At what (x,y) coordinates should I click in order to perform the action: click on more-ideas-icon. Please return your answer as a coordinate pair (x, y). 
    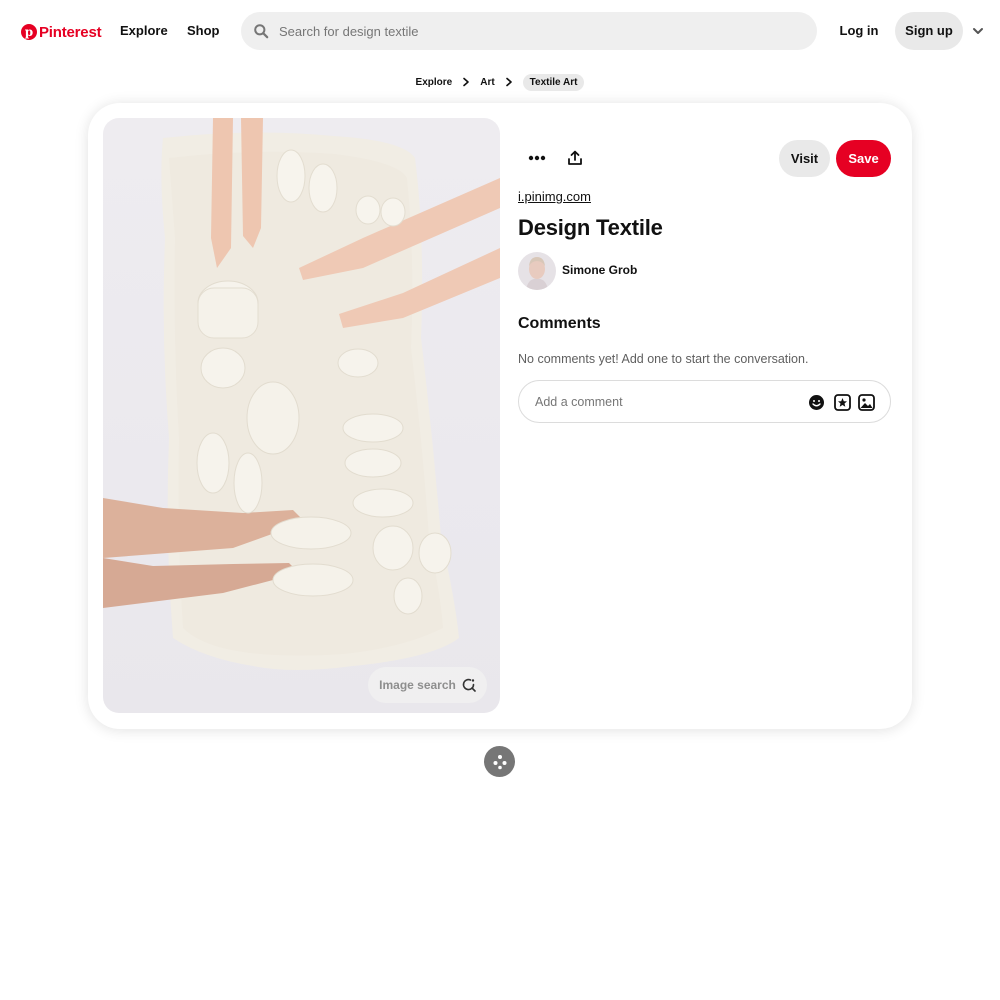
    Looking at the image, I should click on (499, 761).